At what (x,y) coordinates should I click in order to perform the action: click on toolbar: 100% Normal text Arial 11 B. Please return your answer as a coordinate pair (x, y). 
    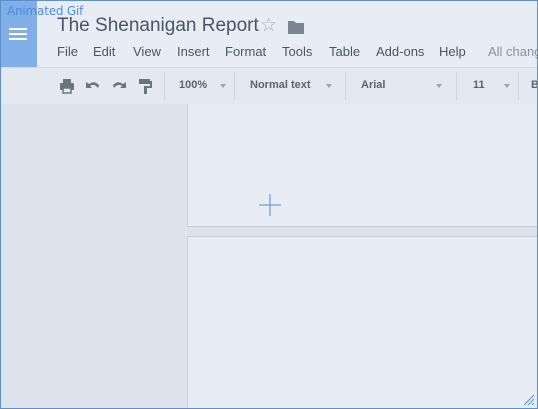
    Looking at the image, I should click on (269, 86).